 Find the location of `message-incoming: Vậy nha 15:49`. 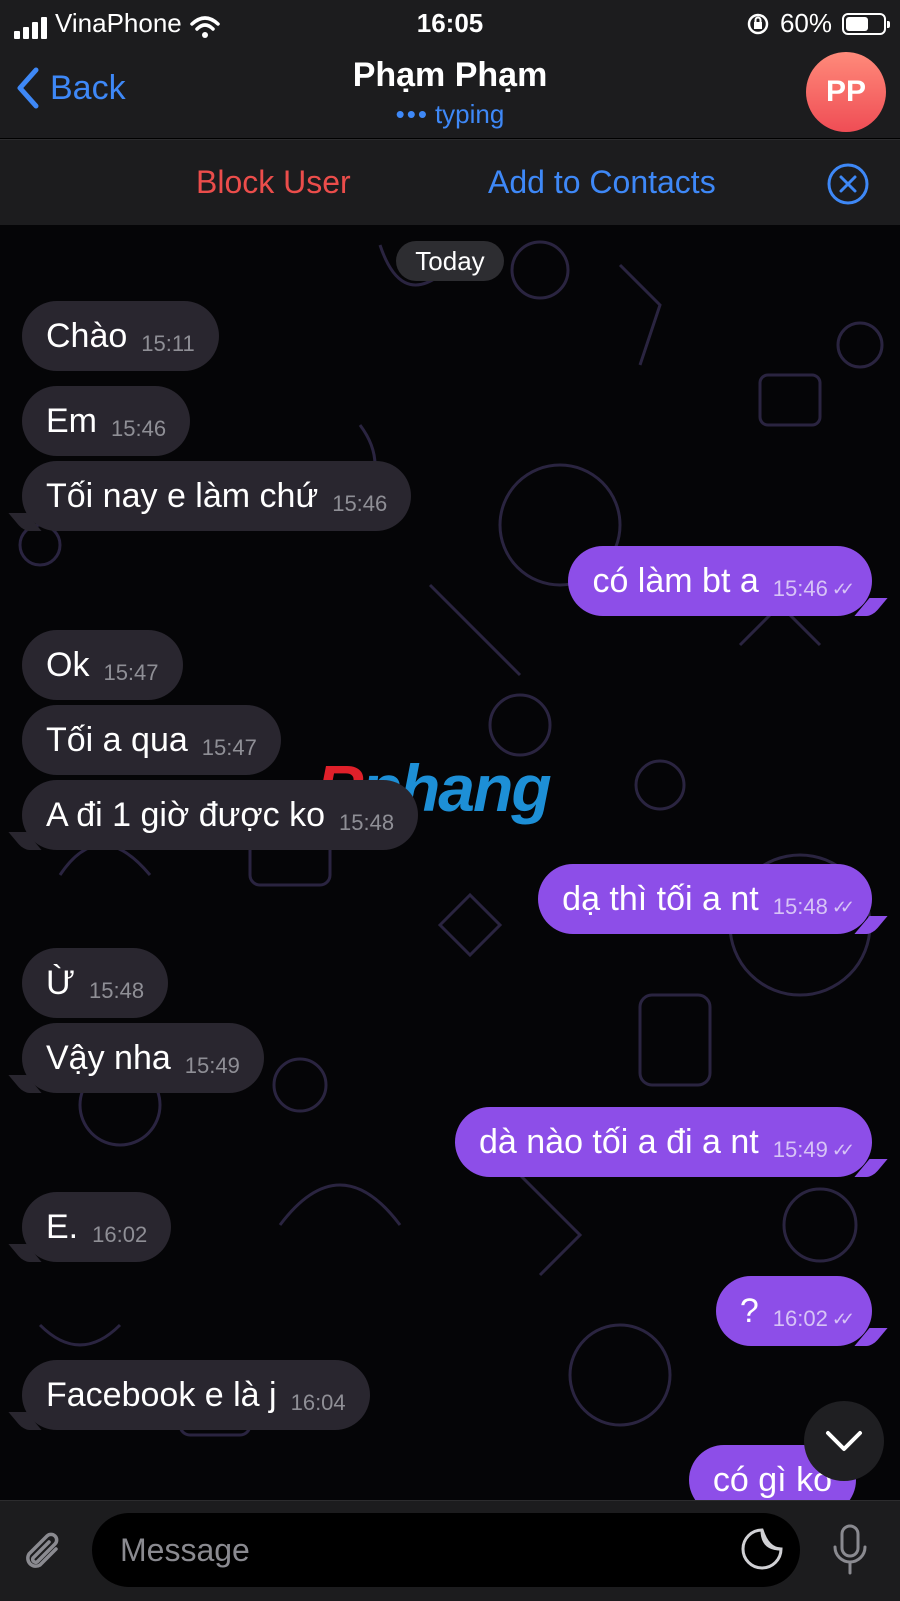

message-incoming: Vậy nha 15:49 is located at coordinates (143, 1058).